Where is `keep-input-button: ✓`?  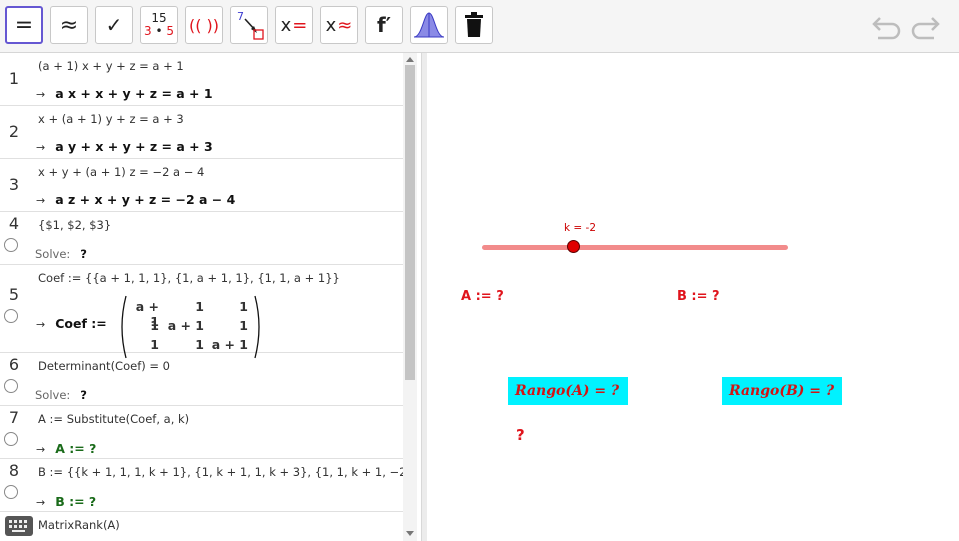
keep-input-button: ✓ is located at coordinates (114, 25).